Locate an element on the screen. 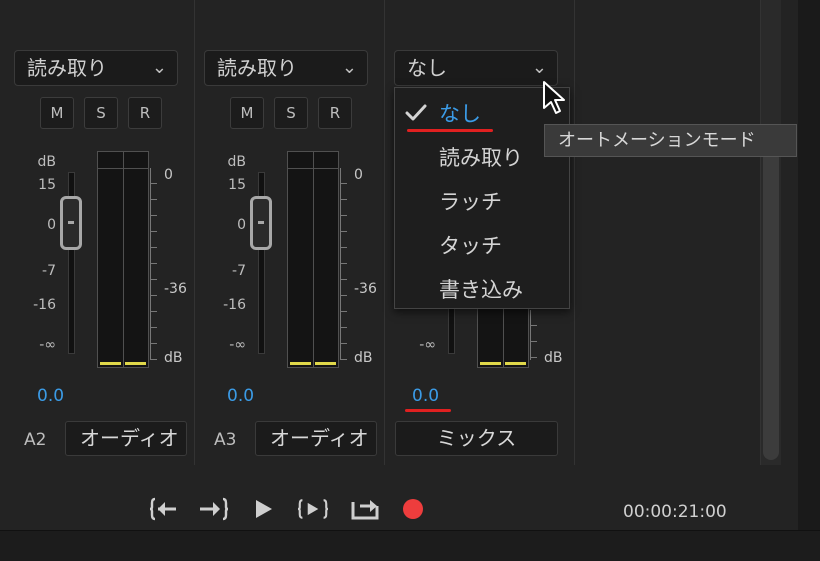 Image resolution: width=820 pixels, height=561 pixels. automation-mode-dropdown-a2: 読み取り ⌄ is located at coordinates (96, 68).